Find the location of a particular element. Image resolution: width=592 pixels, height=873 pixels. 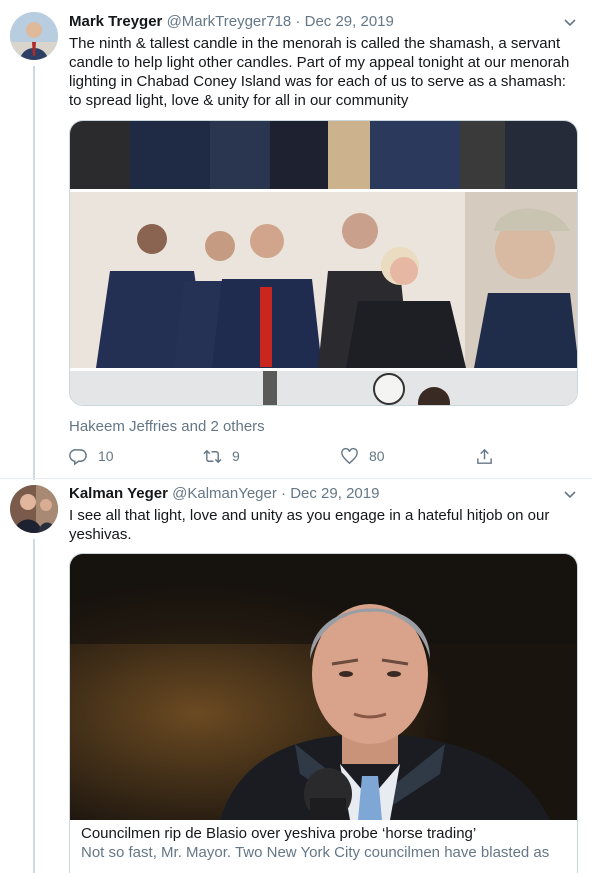

retweet-count: 9 is located at coordinates (236, 456).